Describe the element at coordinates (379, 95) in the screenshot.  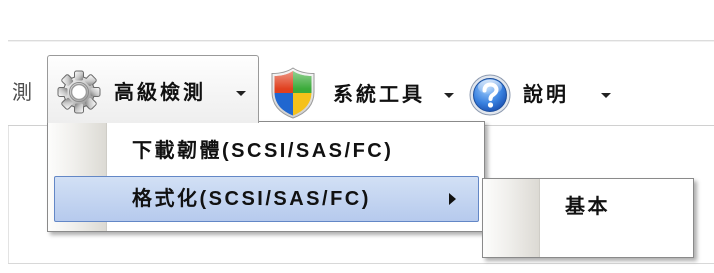
I see `system-tools-label: 系統工具` at that location.